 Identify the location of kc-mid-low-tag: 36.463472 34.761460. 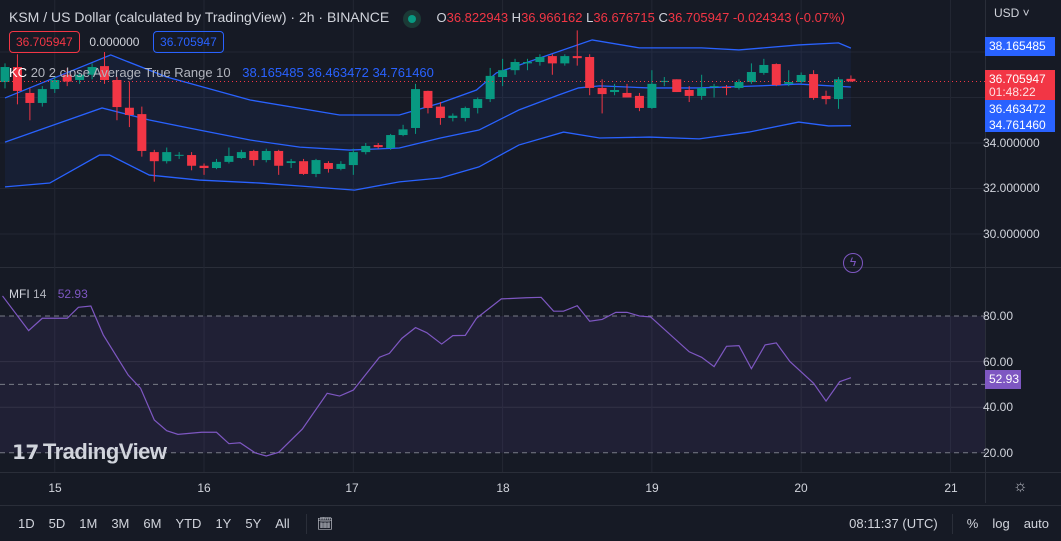
(1020, 116).